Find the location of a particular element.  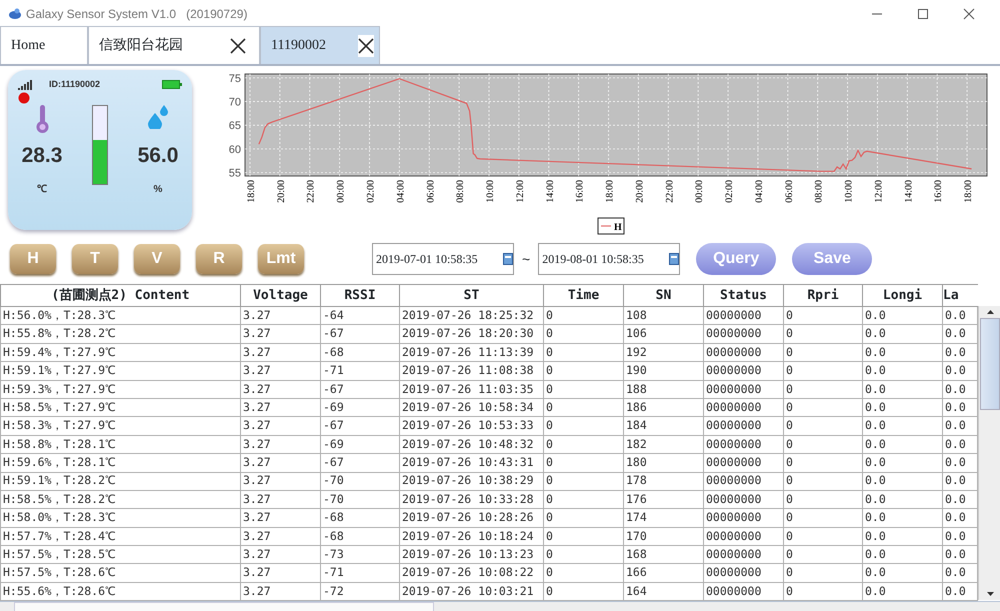

column-header: Status is located at coordinates (744, 295).